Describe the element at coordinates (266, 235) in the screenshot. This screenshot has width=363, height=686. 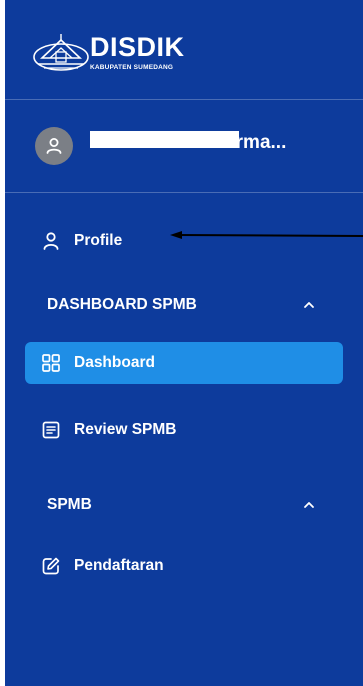
I see `annotation-arrow-icon` at that location.